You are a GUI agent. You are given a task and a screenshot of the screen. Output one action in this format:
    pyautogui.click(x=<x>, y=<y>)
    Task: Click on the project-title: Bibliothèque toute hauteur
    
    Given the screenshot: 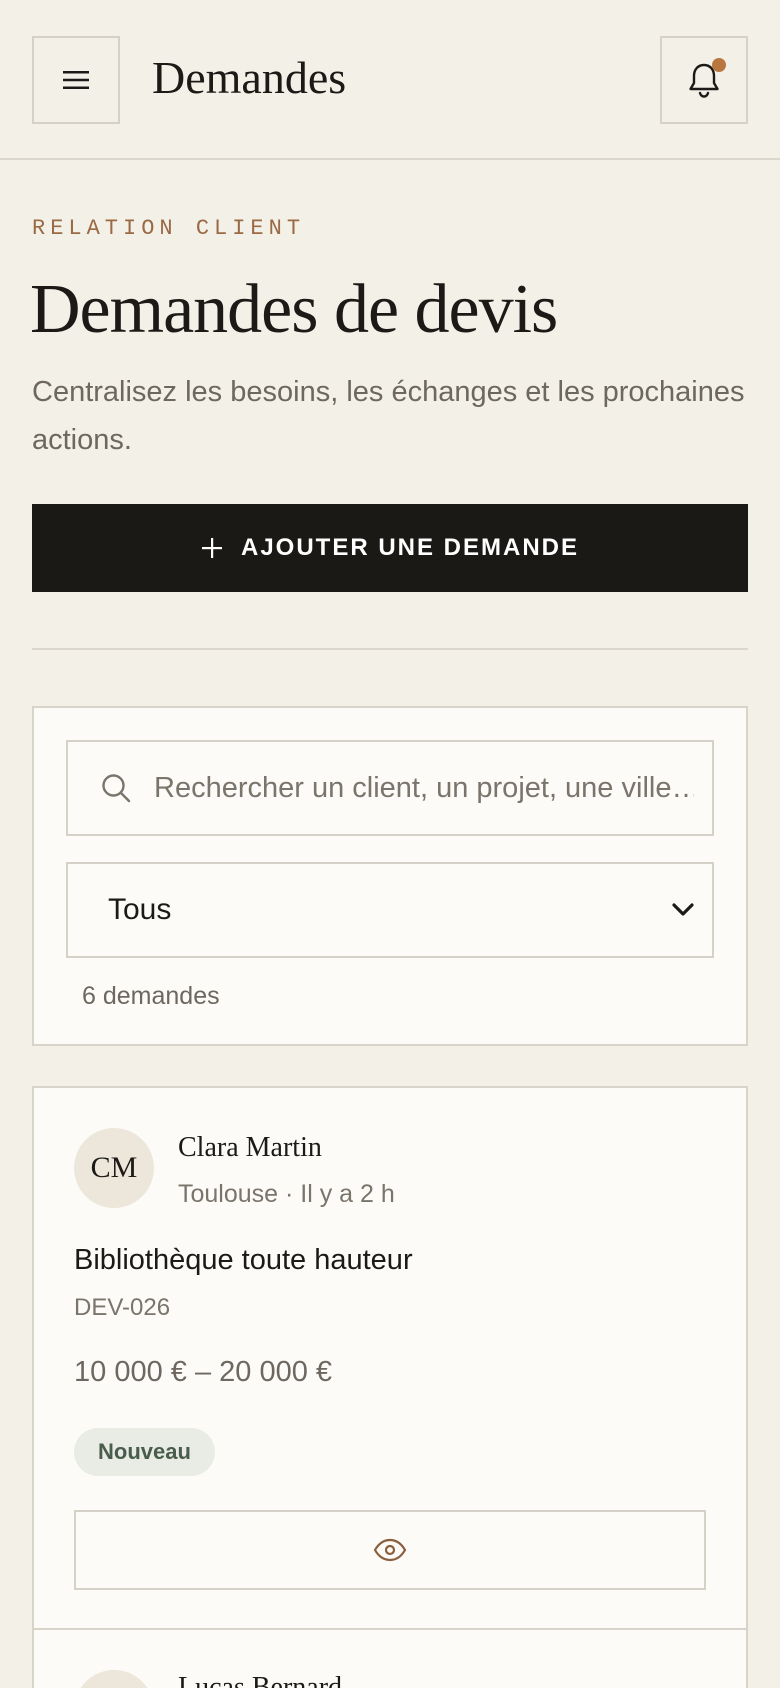 What is the action you would take?
    pyautogui.click(x=243, y=1260)
    